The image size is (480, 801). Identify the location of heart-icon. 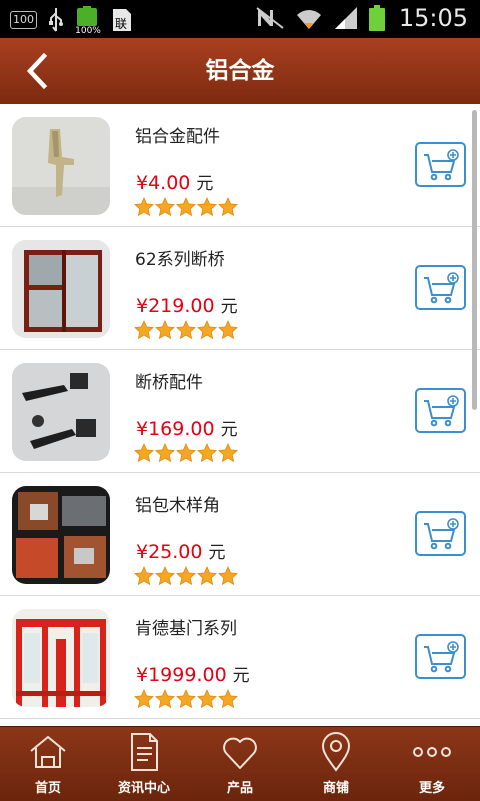
(240, 753).